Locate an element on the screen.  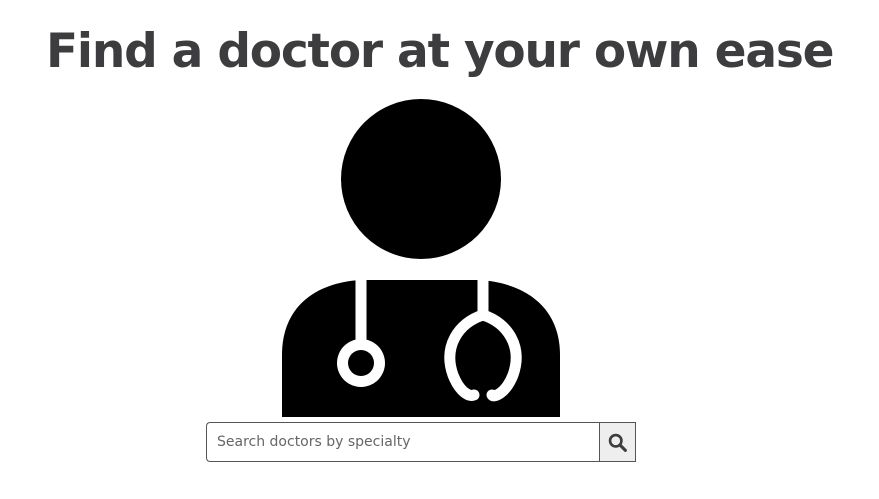
search-button is located at coordinates (617, 442).